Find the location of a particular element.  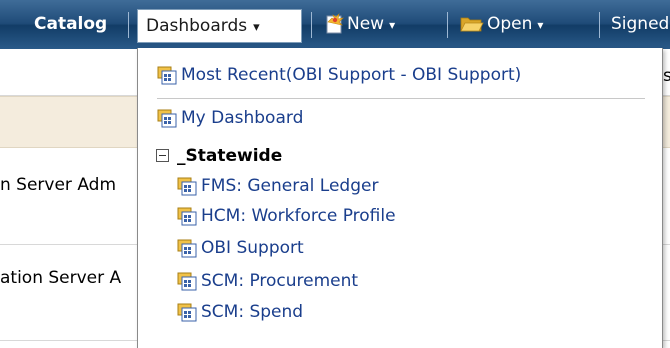

open-label: Open is located at coordinates (510, 24).